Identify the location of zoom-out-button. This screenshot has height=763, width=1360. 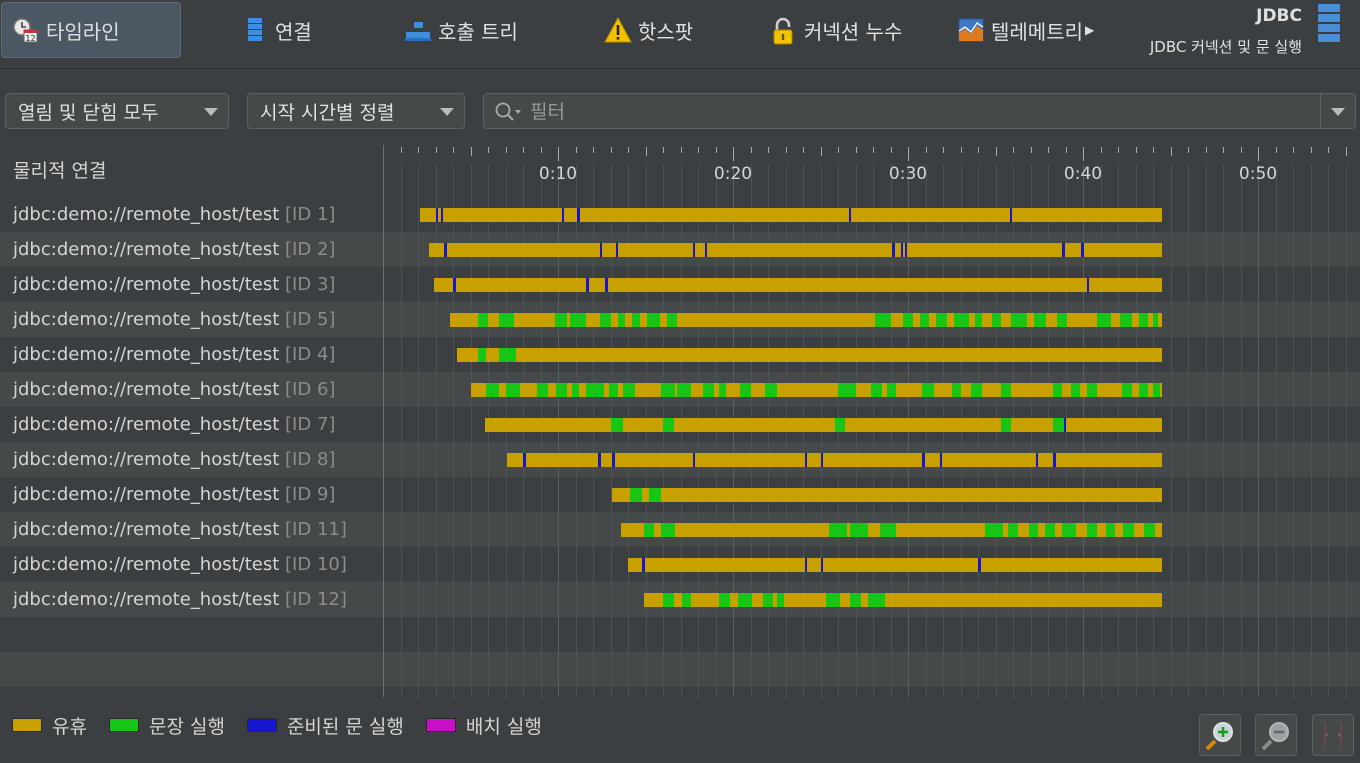
(1276, 735).